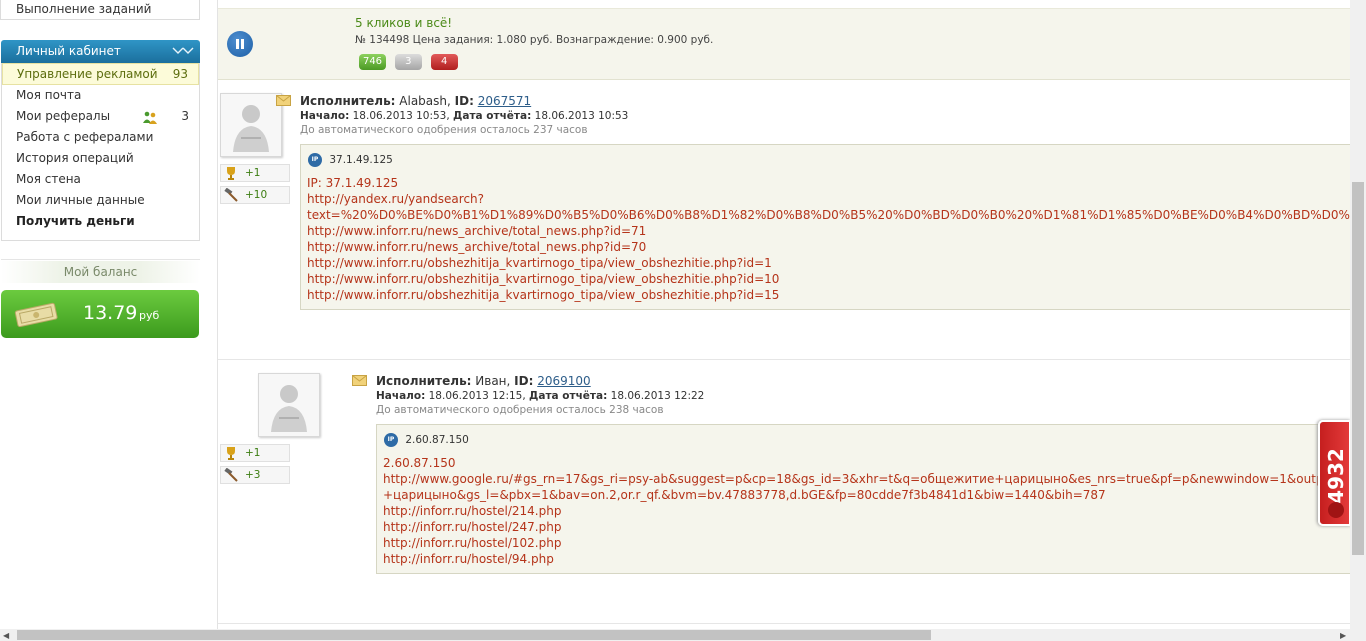 The image size is (1366, 641). I want to click on vote-hammer: +3, so click(255, 475).